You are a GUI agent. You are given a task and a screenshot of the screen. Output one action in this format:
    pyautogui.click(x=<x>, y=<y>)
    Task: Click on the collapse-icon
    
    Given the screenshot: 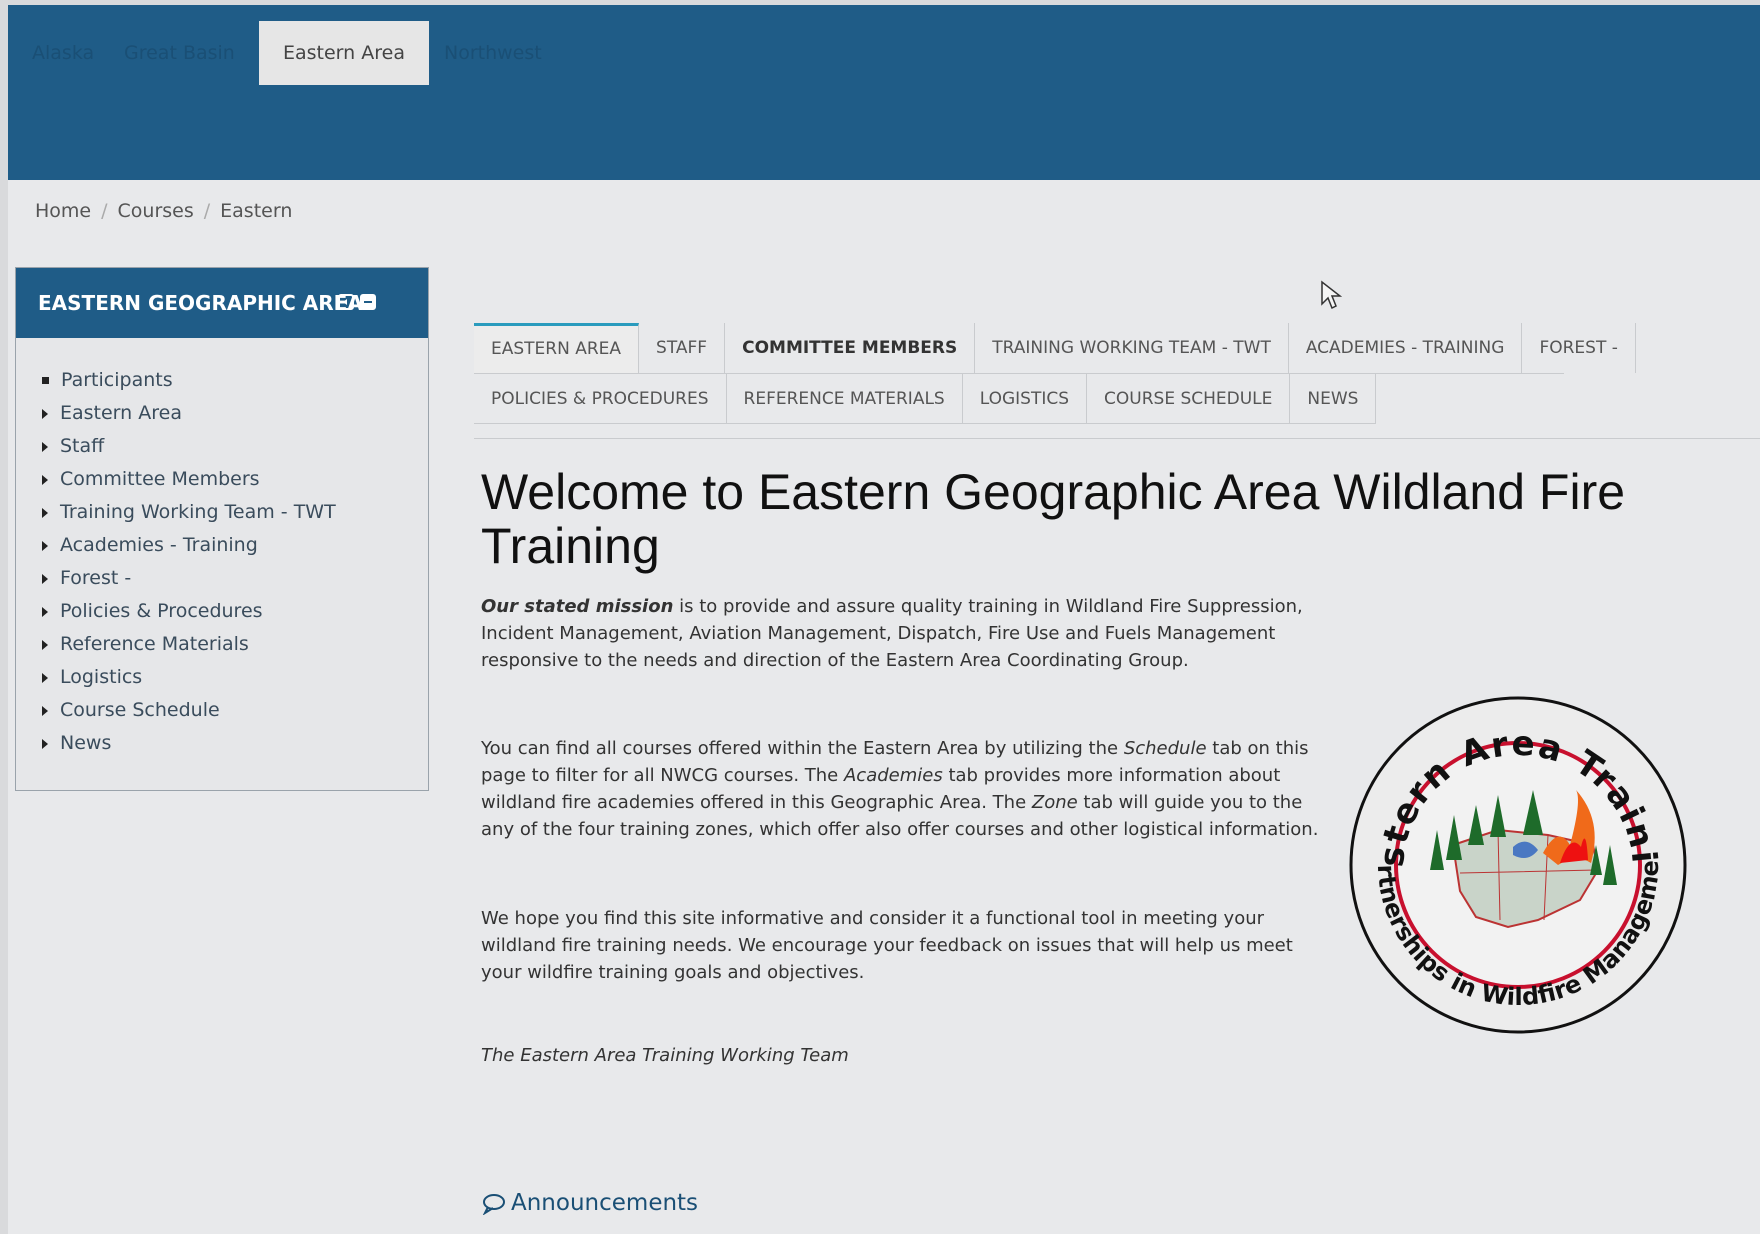 What is the action you would take?
    pyautogui.click(x=368, y=302)
    